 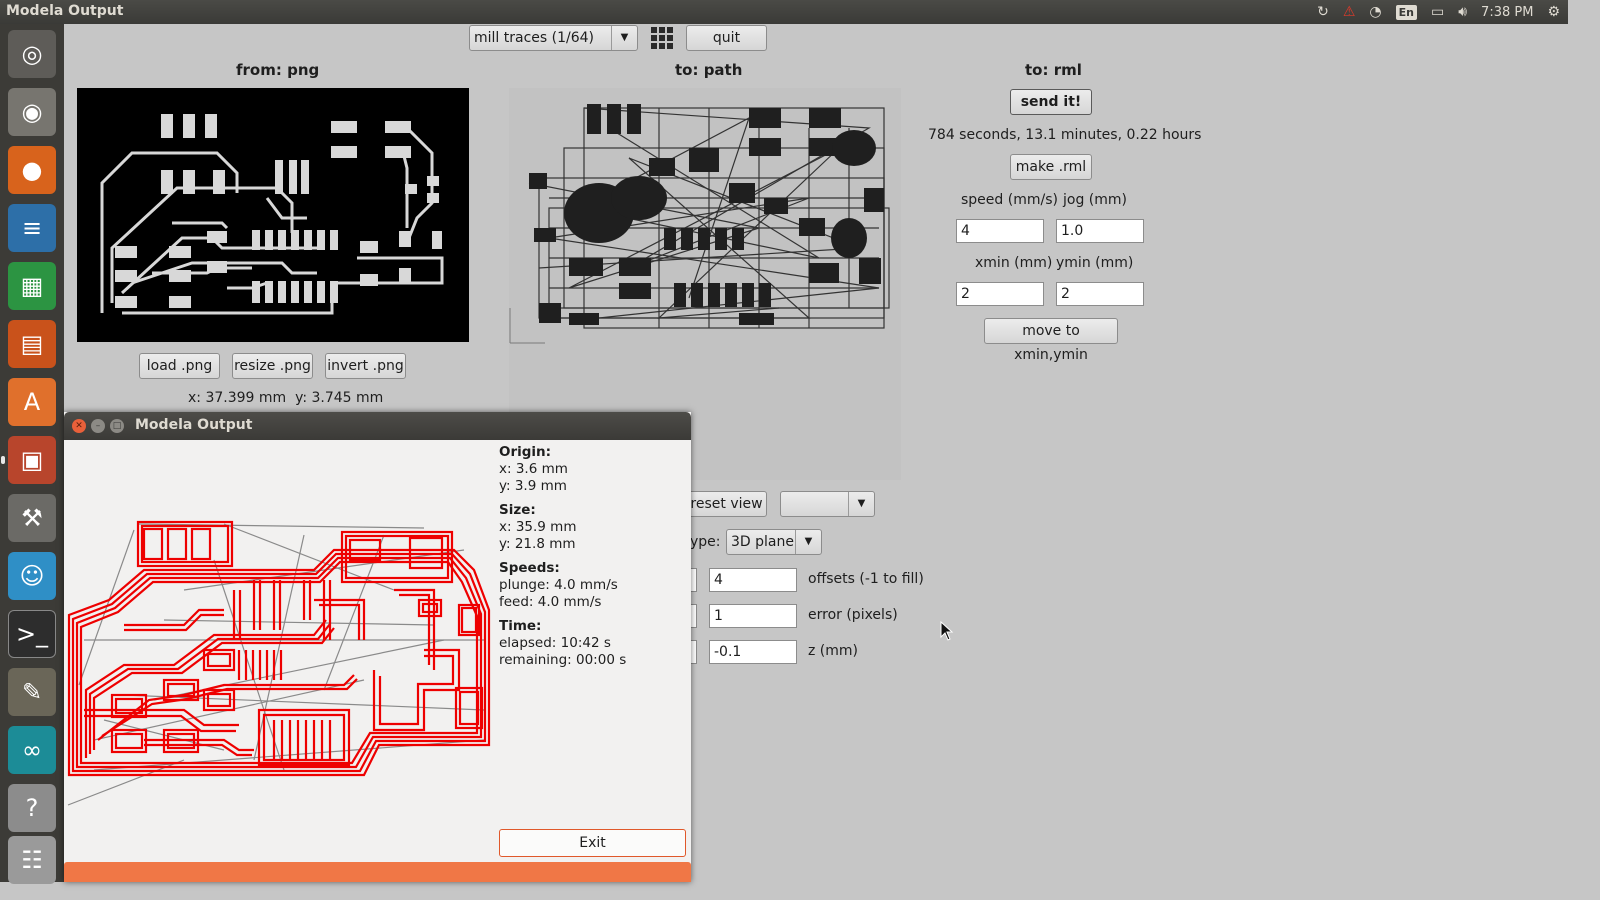 What do you see at coordinates (3, 460) in the screenshot?
I see `running-indicator` at bounding box center [3, 460].